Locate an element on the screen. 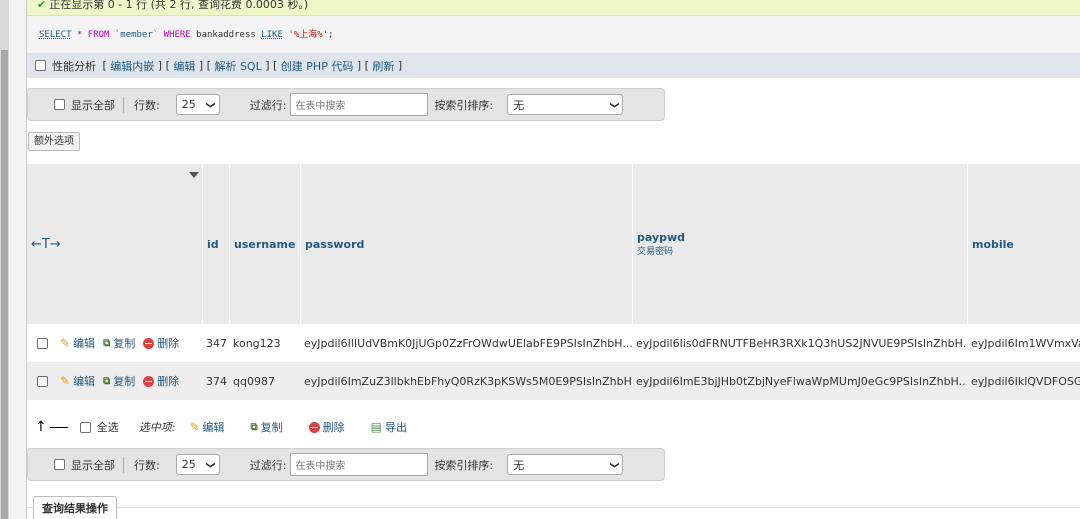 This screenshot has width=1080, height=519. checkmark-icon: ✔ is located at coordinates (42, 5).